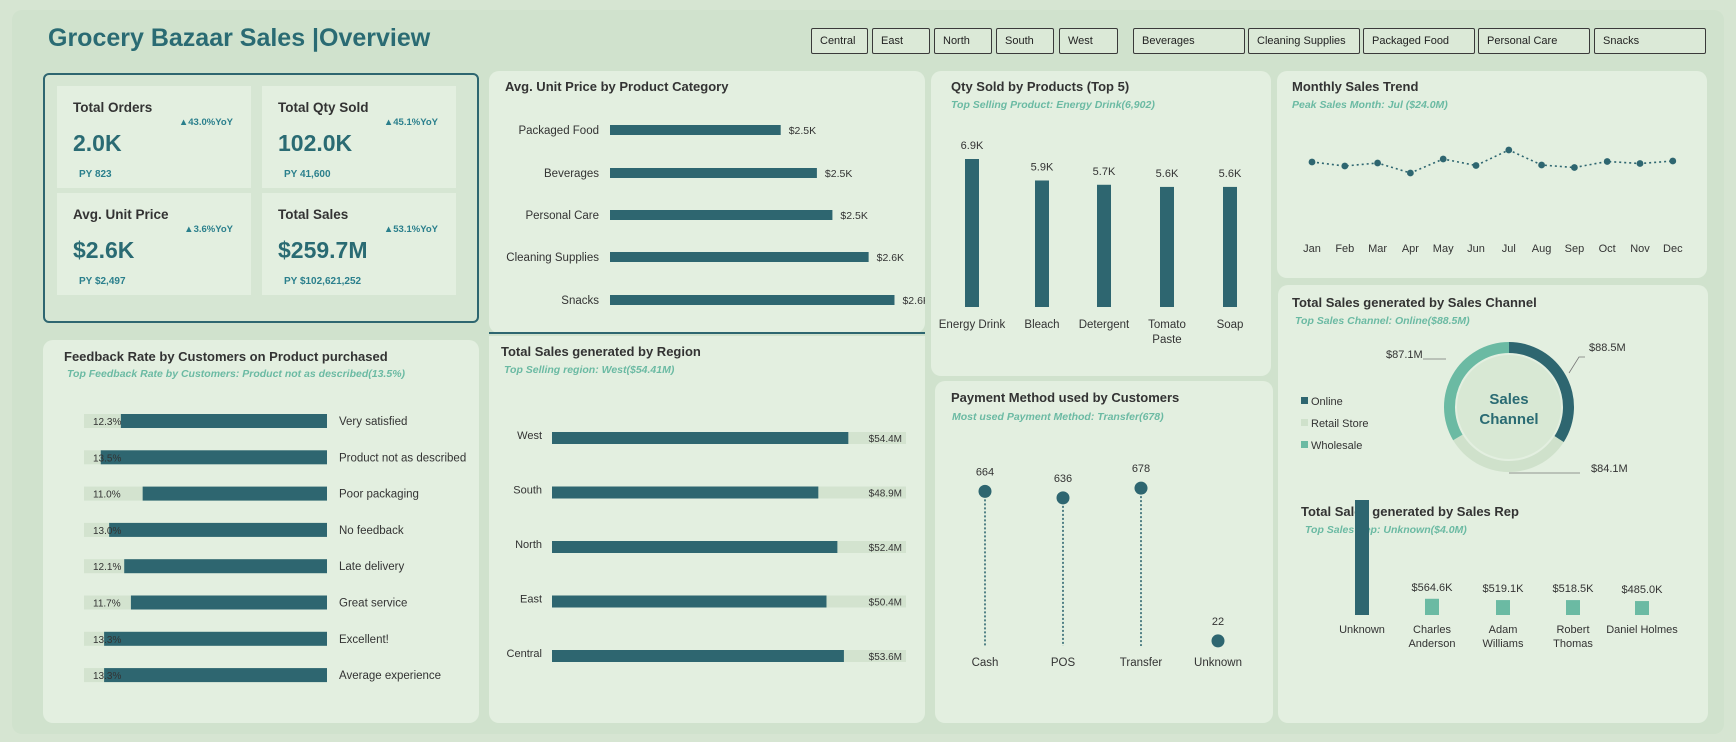 The width and height of the screenshot is (1736, 742). I want to click on data-label: $2.6K, so click(890, 258).